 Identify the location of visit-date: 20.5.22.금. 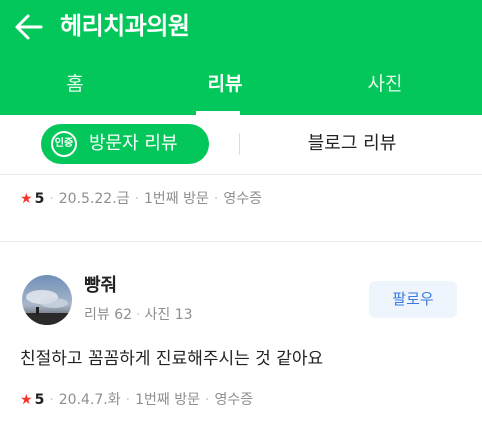
(94, 199).